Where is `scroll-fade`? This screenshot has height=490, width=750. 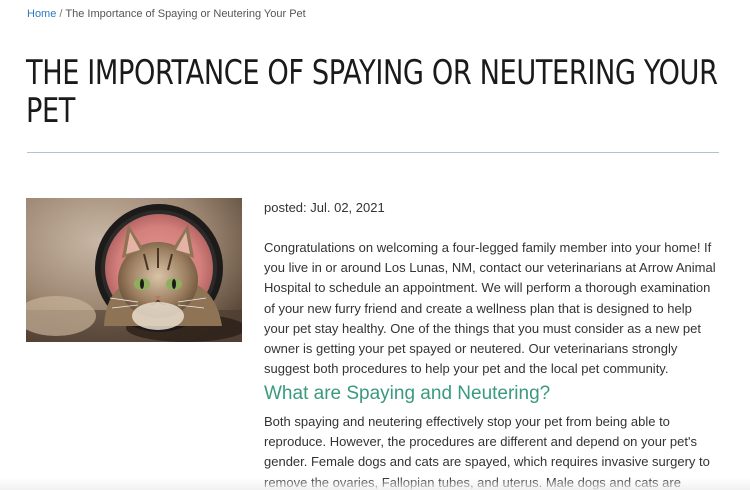
scroll-fade is located at coordinates (375, 484).